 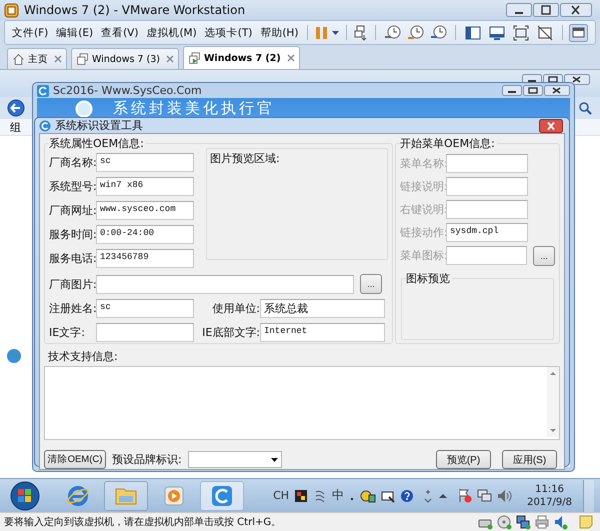 What do you see at coordinates (147, 459) in the screenshot?
I see `field-label: 预设品牌标识:` at bounding box center [147, 459].